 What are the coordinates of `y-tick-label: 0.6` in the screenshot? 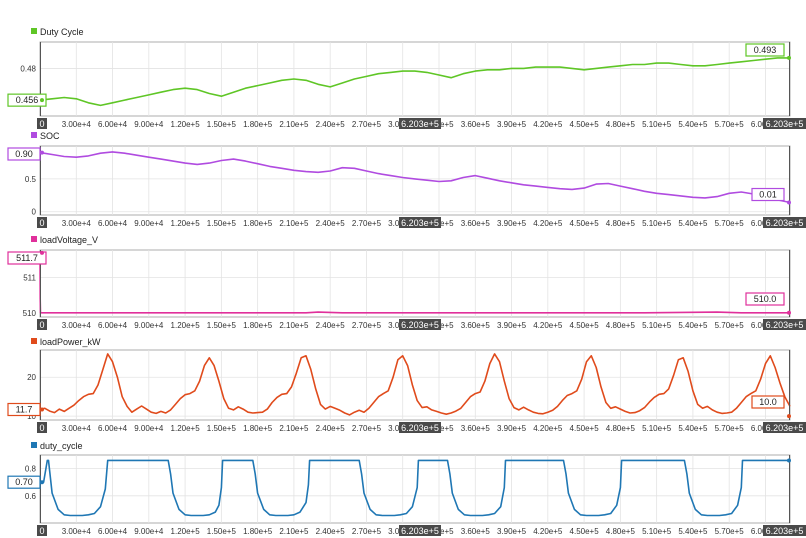 It's located at (31, 496).